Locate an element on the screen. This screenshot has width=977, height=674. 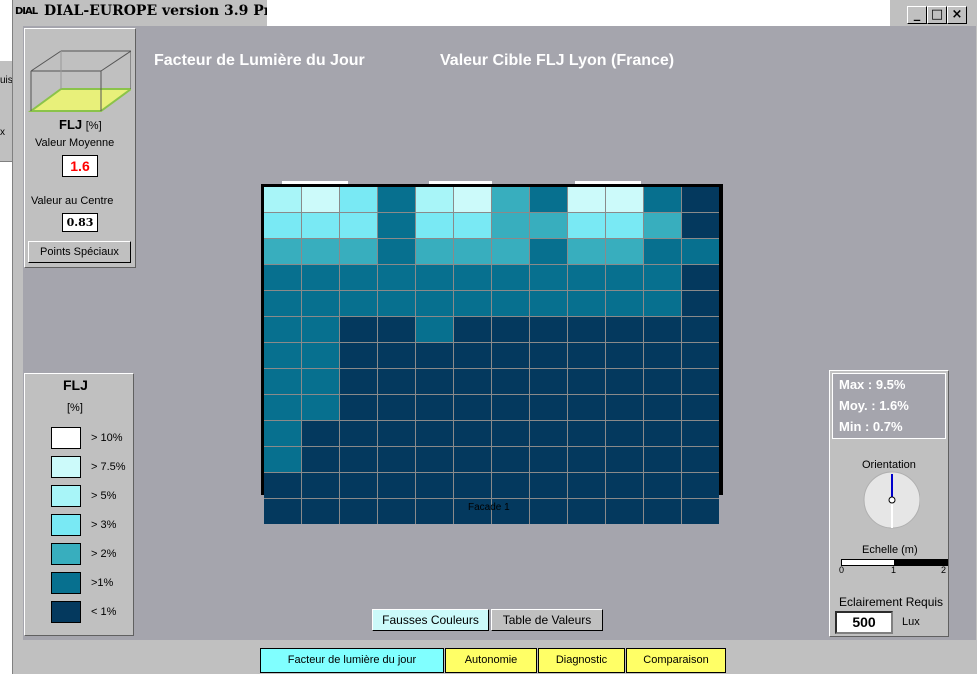
background-text-2: x is located at coordinates (2, 132).